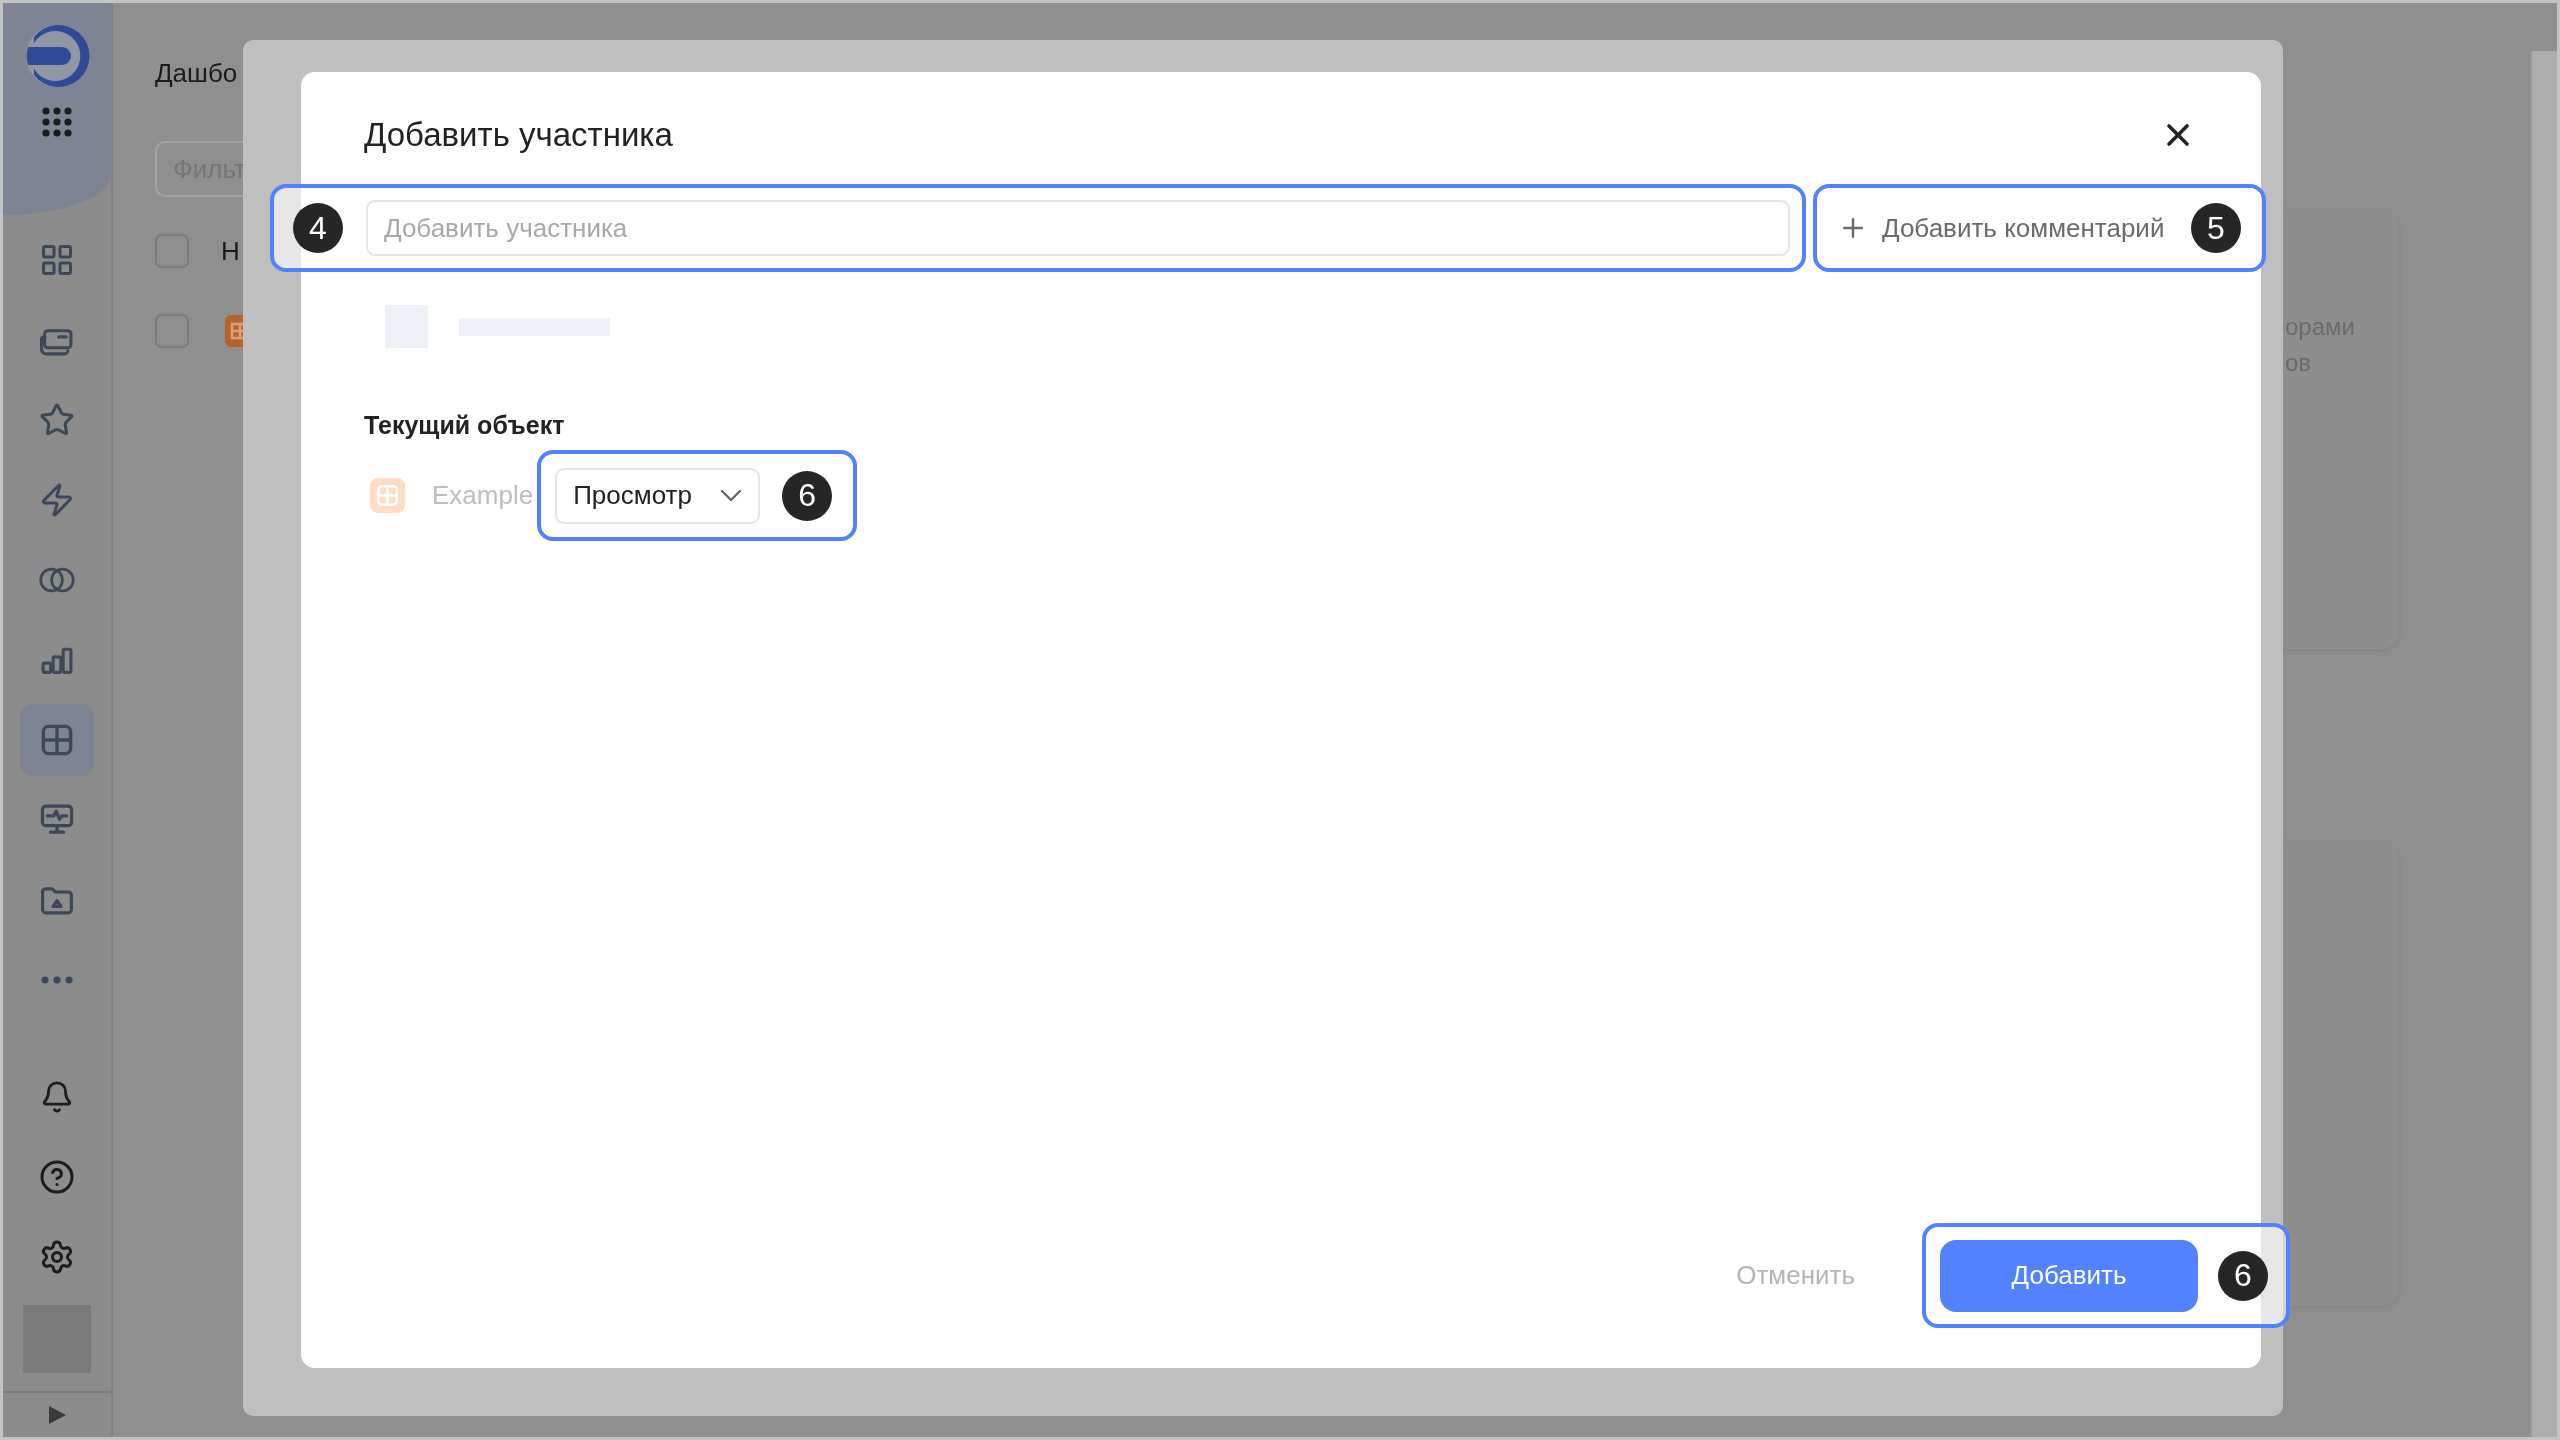  Describe the element at coordinates (2069, 1275) in the screenshot. I see `add-button: Добавить` at that location.